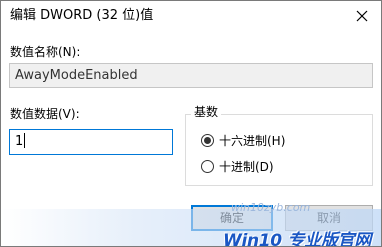  I want to click on value-data-label: 数值数据(V):, so click(45, 114).